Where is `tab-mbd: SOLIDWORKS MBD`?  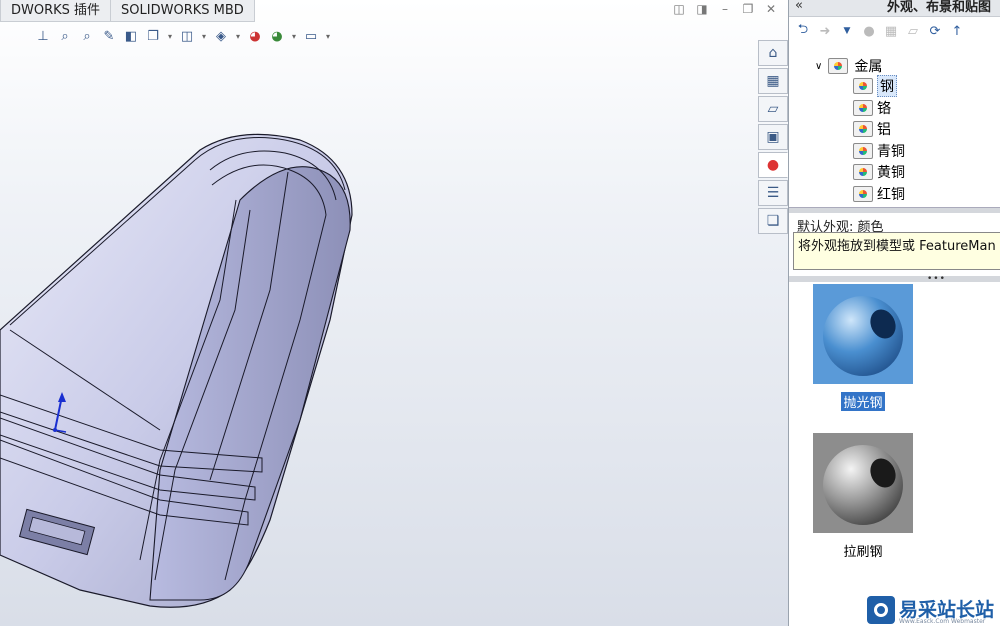
tab-mbd: SOLIDWORKS MBD is located at coordinates (182, 11).